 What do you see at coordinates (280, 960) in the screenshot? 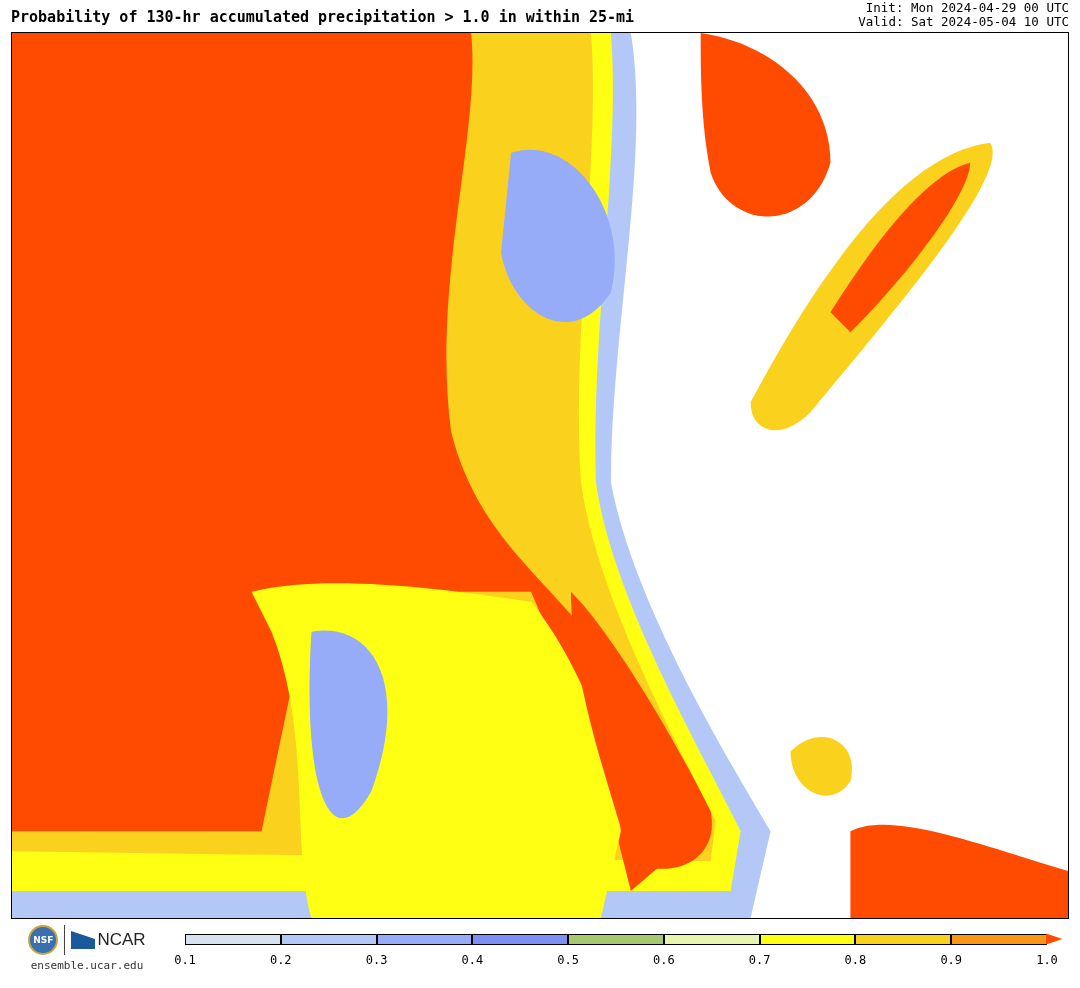
I see `tick-label: 0.2` at bounding box center [280, 960].